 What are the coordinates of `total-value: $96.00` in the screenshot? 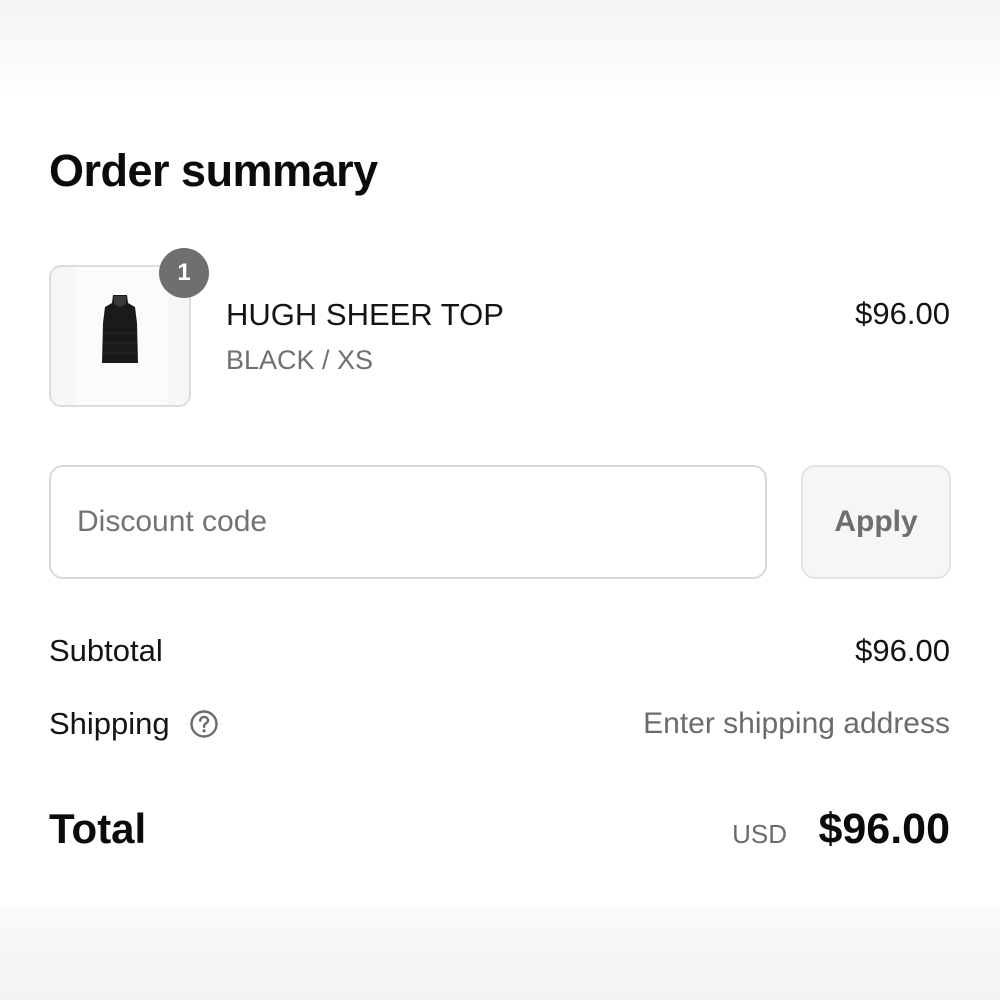 It's located at (884, 829).